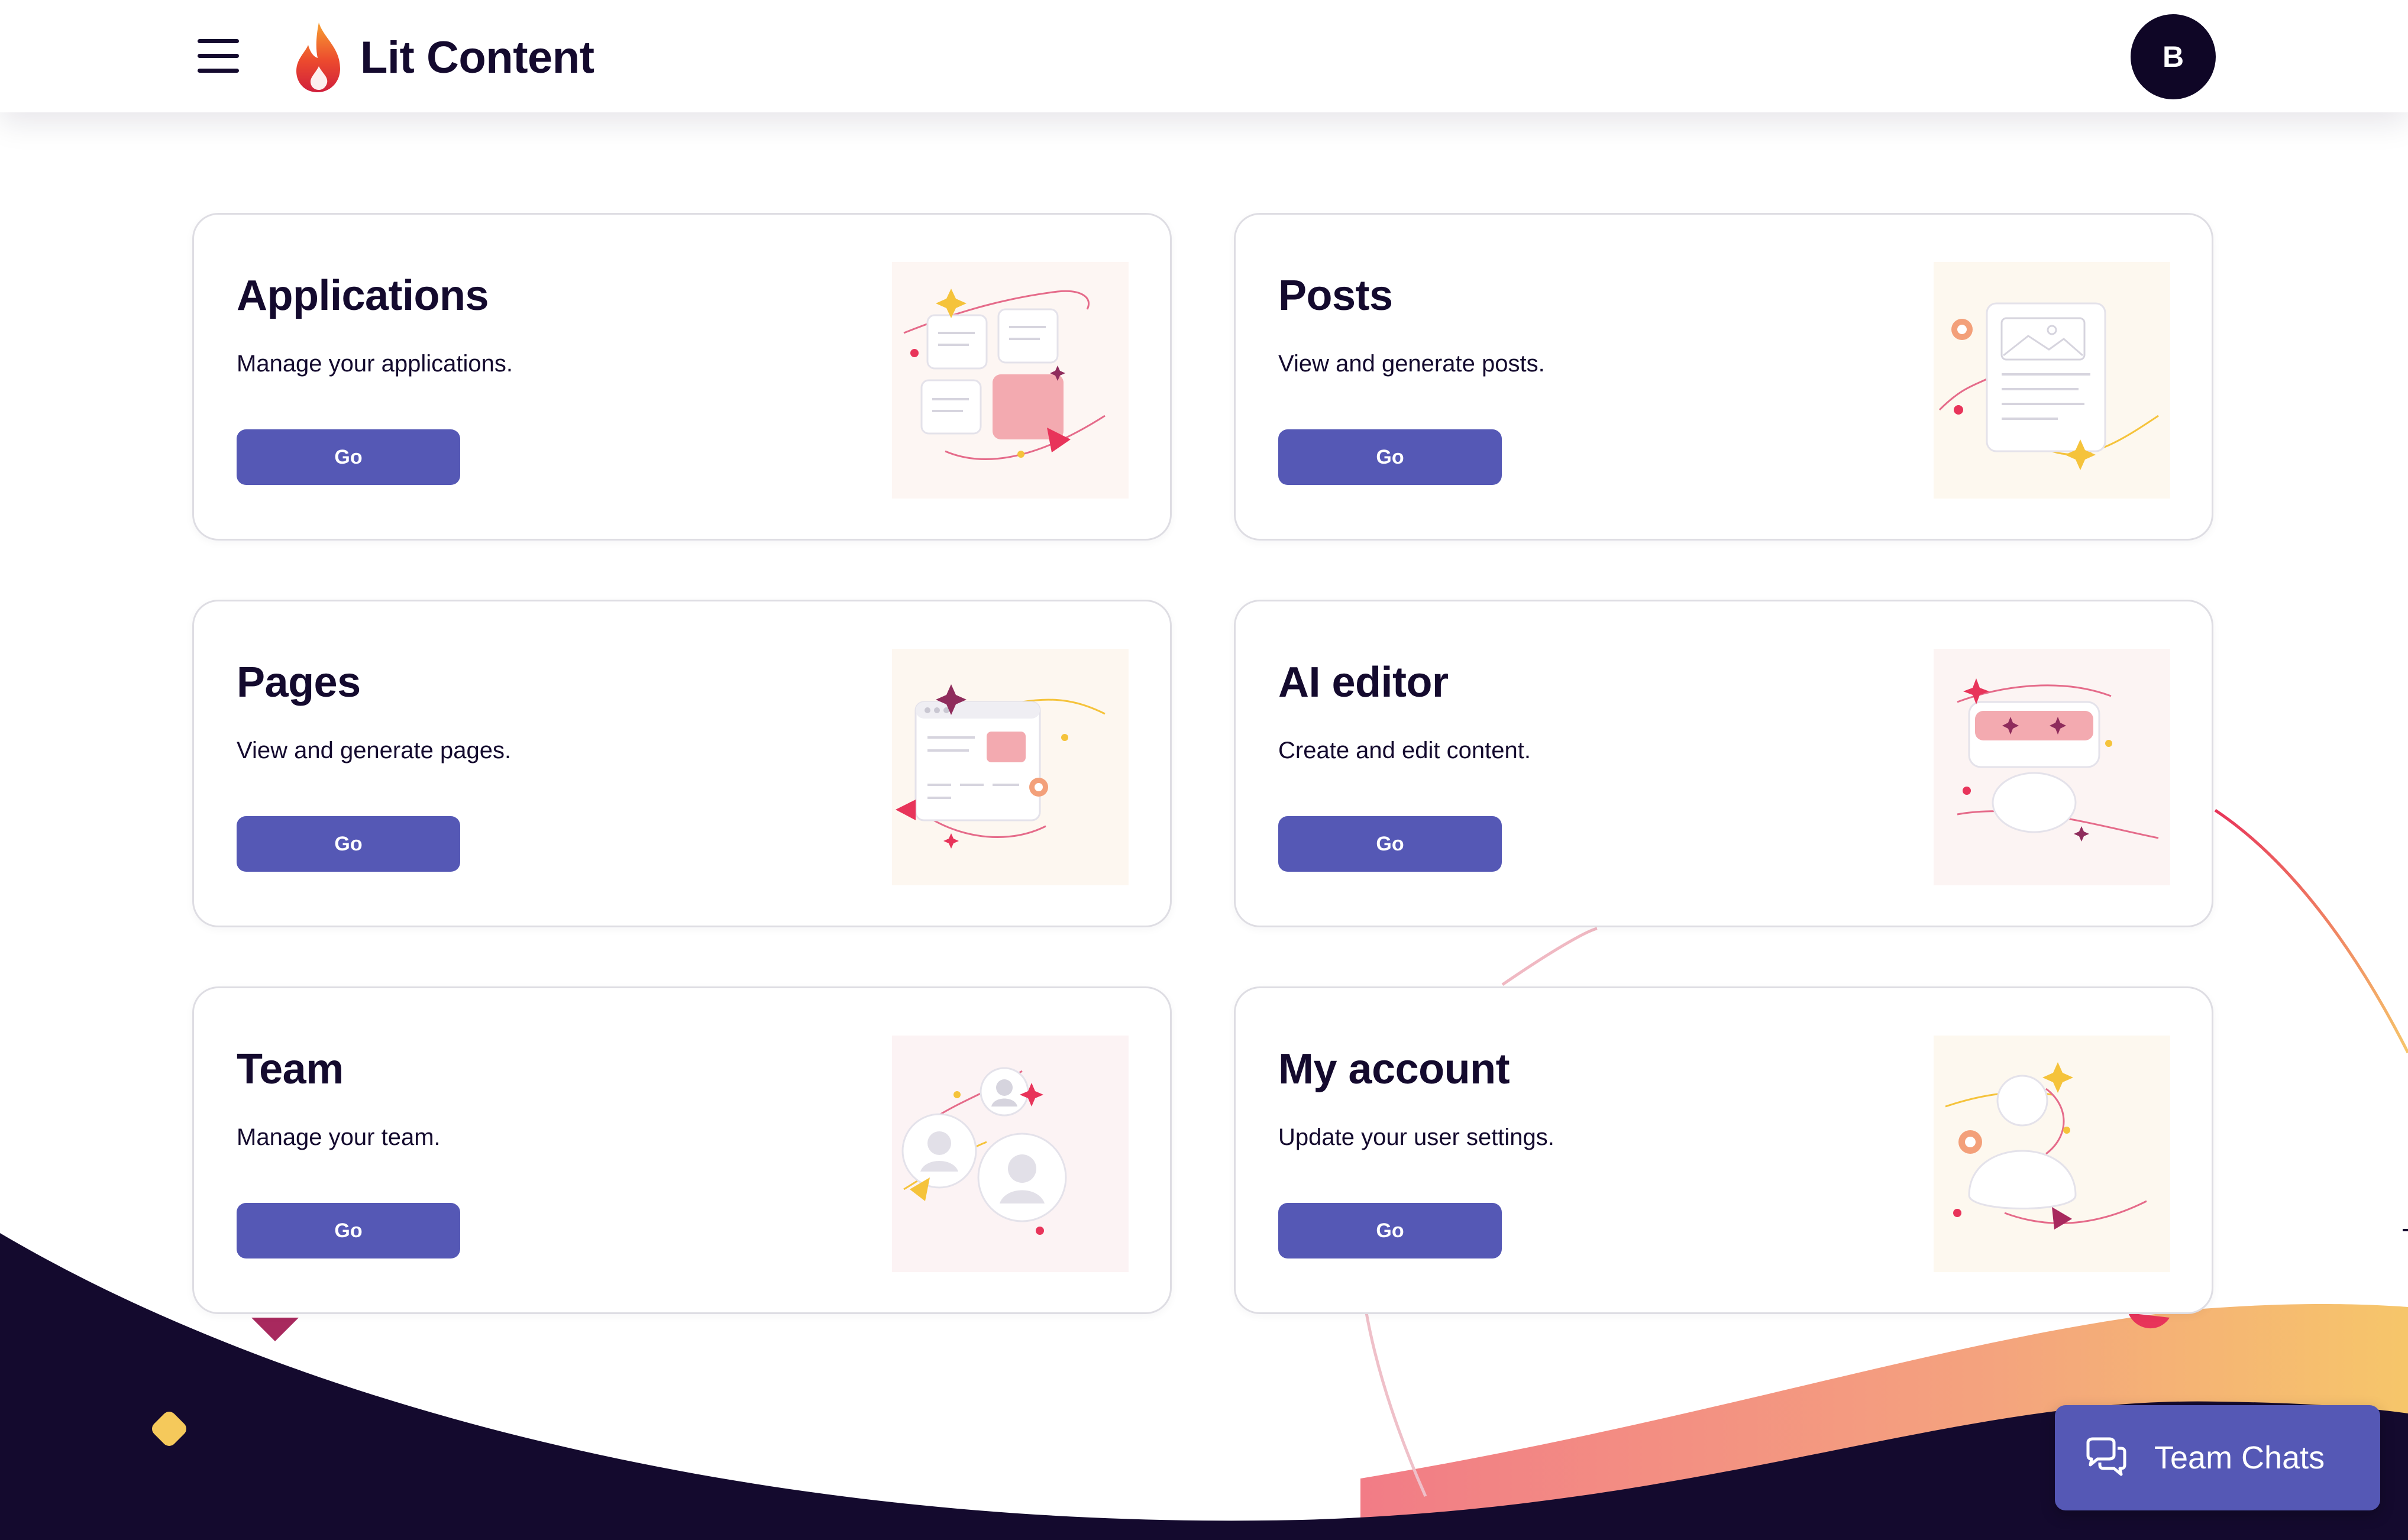 Image resolution: width=2408 pixels, height=1540 pixels. Describe the element at coordinates (1416, 1137) in the screenshot. I see `card-description: Update your user settings.` at that location.